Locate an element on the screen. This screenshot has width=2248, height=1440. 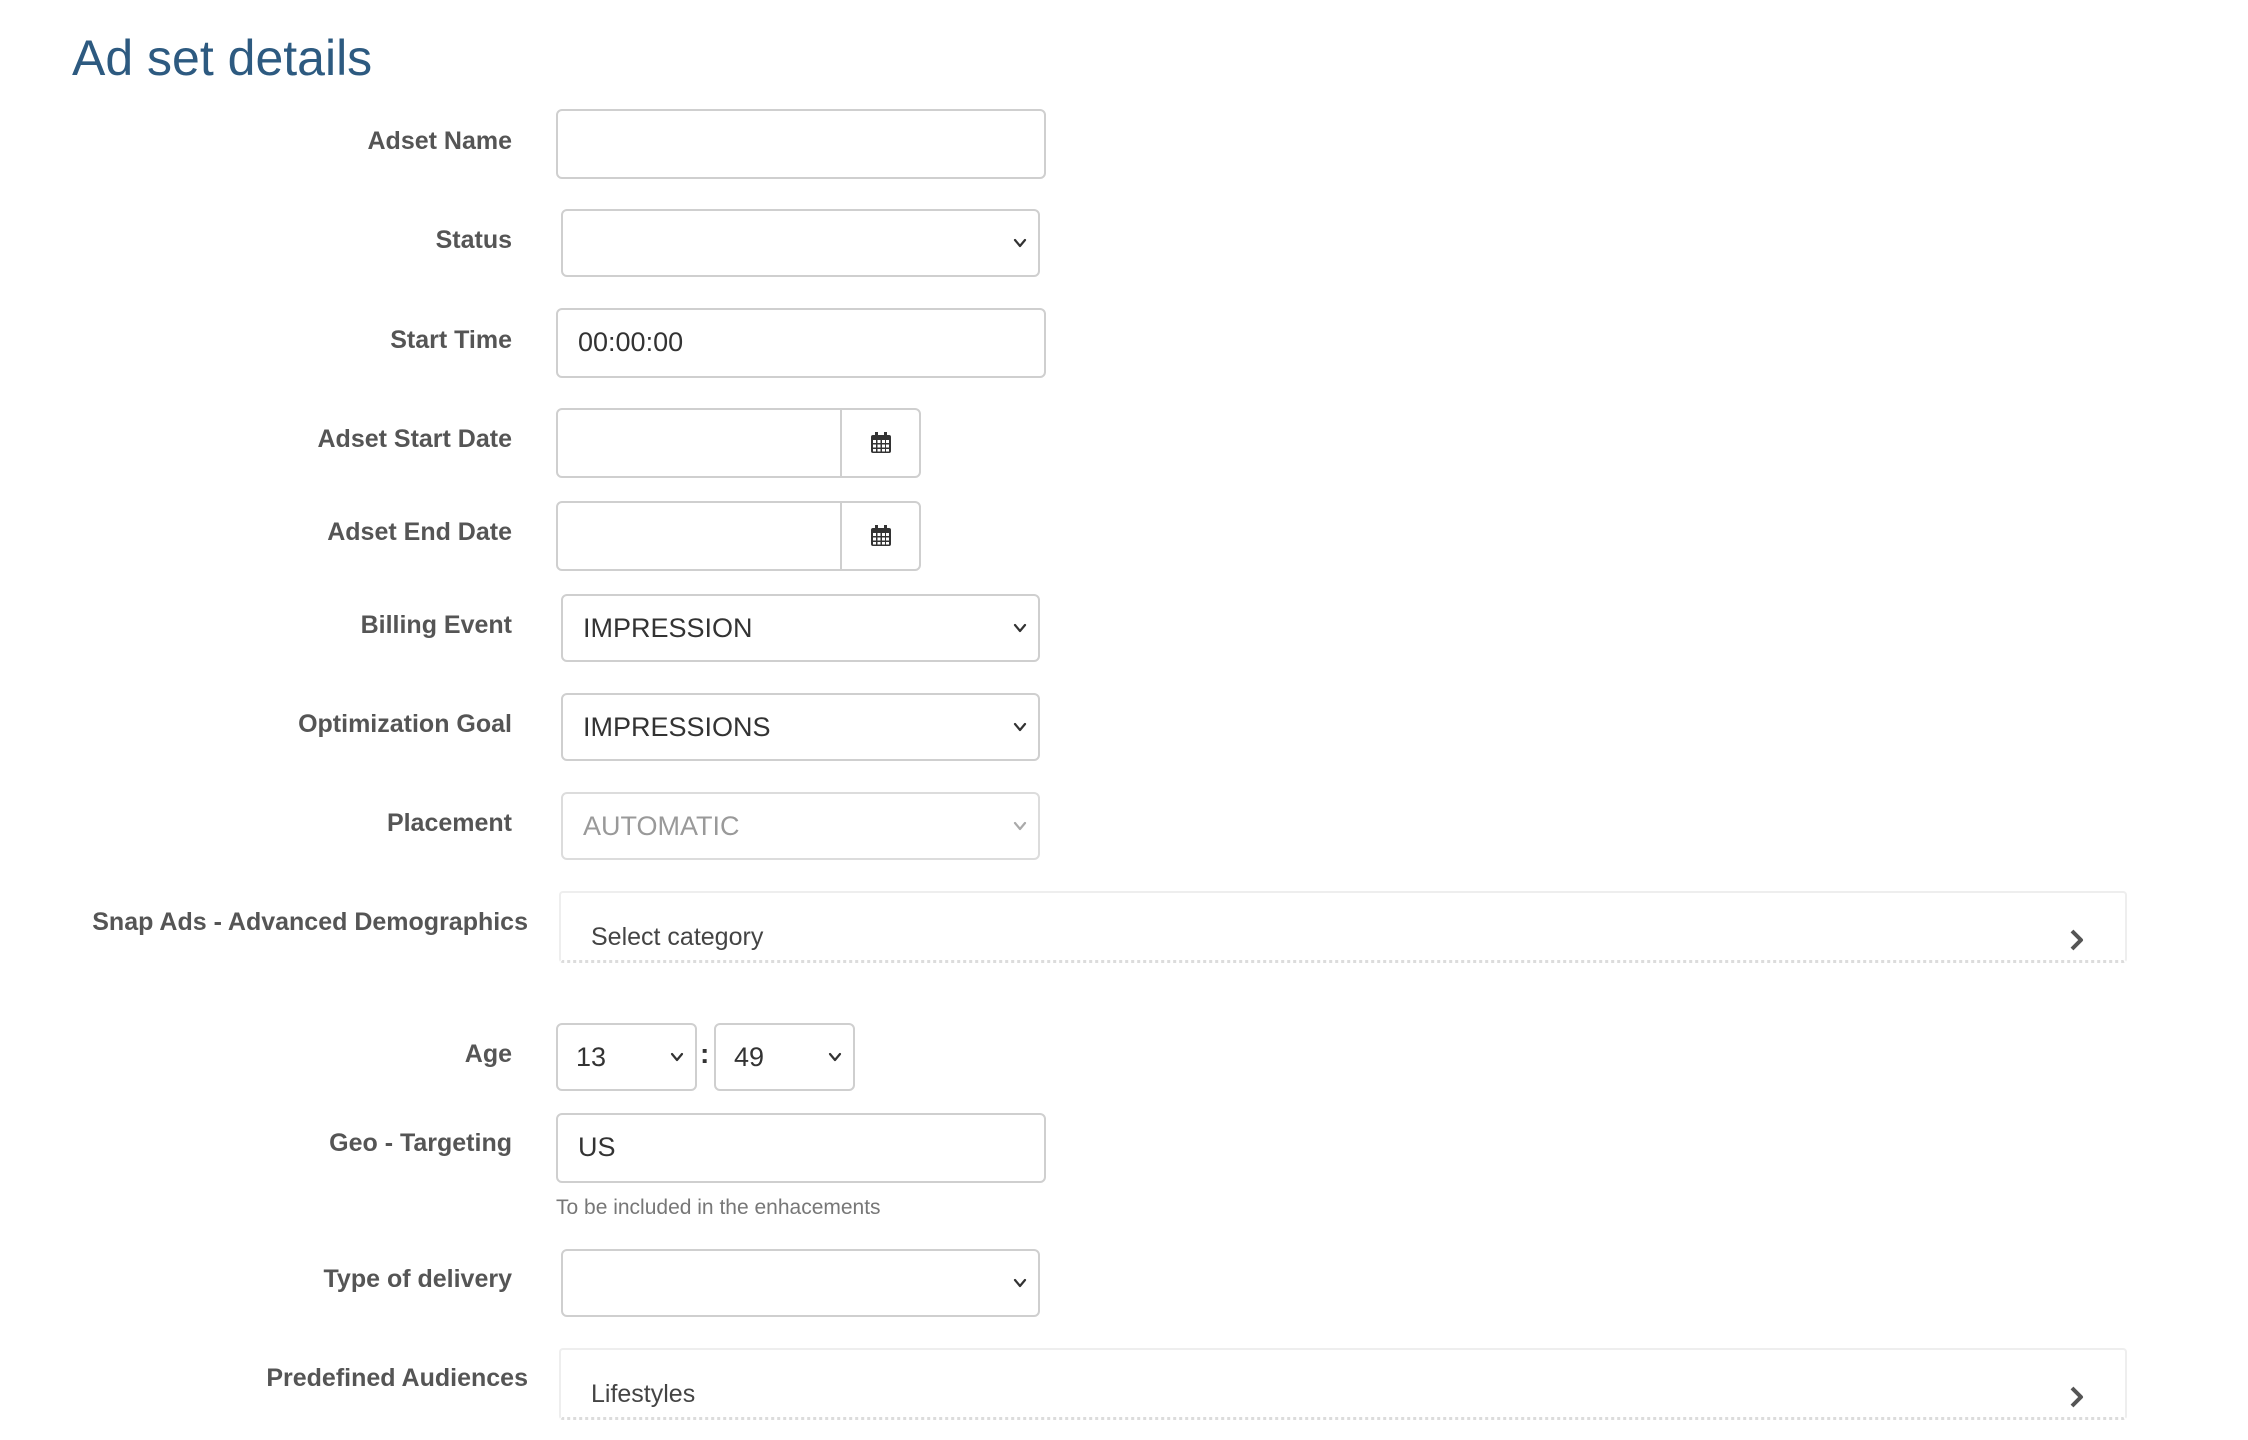
optimization-goal-select: IMPRESSIONS is located at coordinates (800, 727).